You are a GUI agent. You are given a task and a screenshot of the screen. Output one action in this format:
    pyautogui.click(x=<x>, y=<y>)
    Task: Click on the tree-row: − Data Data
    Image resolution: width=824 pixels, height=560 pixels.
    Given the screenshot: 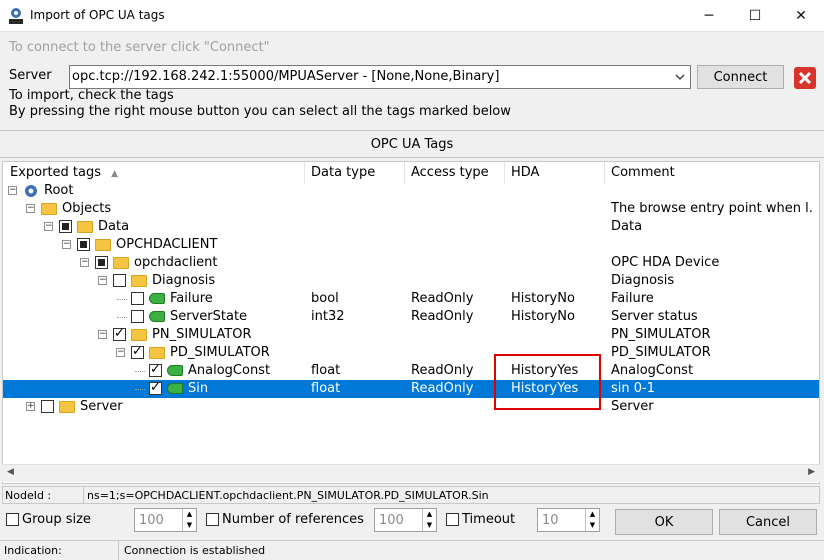 What is the action you would take?
    pyautogui.click(x=411, y=227)
    